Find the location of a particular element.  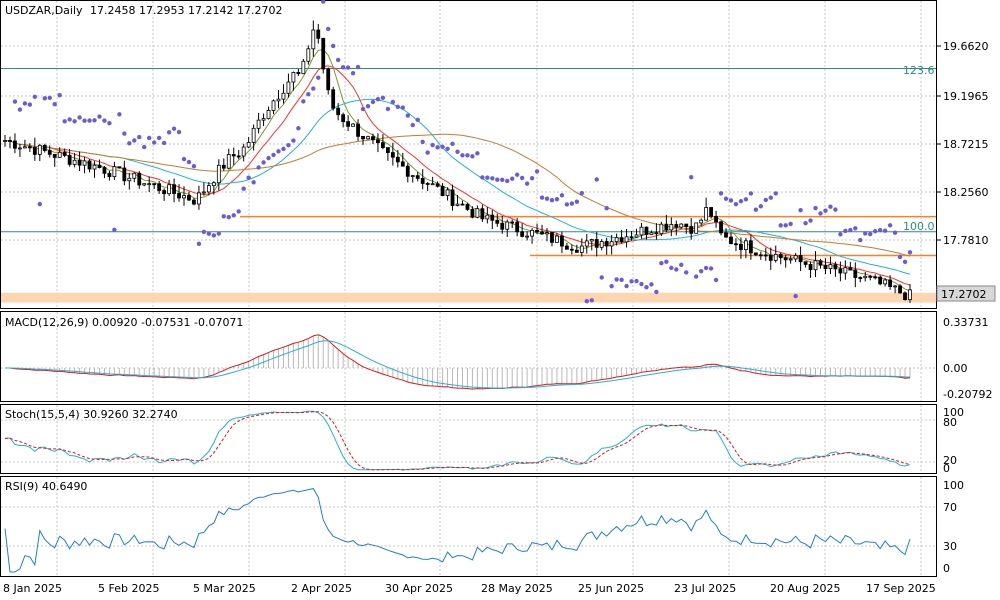

x-label-8: 20 Aug 2025 is located at coordinates (805, 588).